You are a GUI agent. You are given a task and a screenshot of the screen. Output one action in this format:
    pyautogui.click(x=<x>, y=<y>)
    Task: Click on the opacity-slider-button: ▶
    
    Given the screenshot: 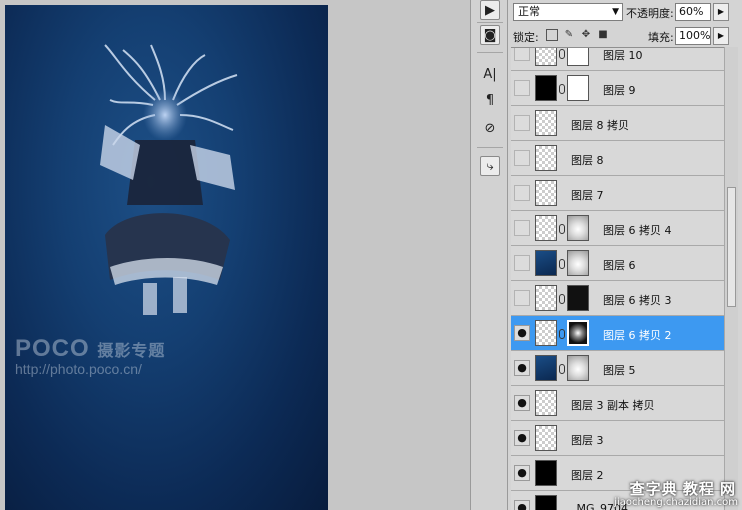 What is the action you would take?
    pyautogui.click(x=721, y=12)
    